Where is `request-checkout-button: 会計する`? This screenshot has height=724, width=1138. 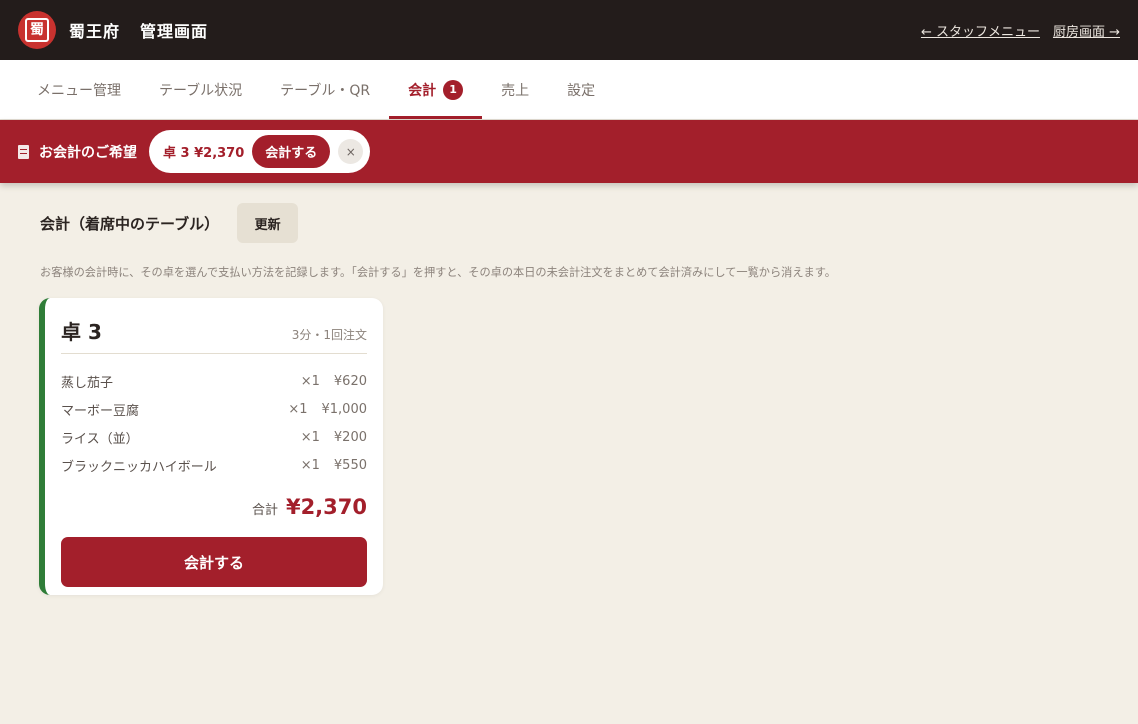 request-checkout-button: 会計する is located at coordinates (291, 151).